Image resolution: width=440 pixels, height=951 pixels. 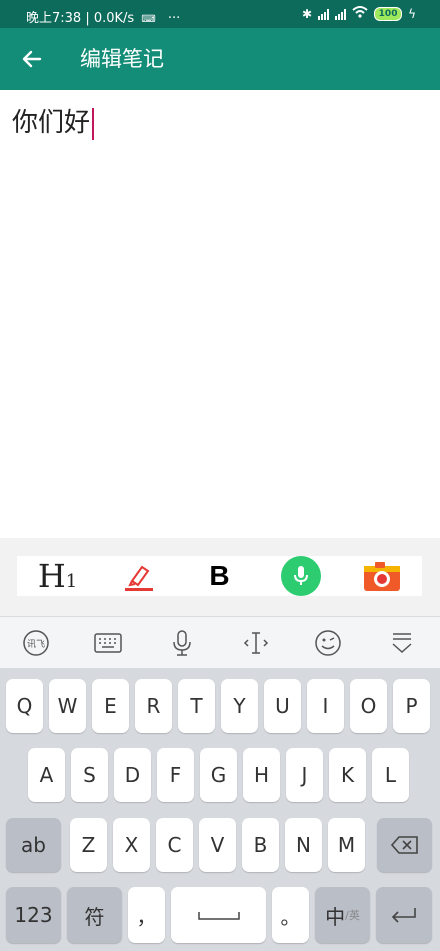 What do you see at coordinates (347, 775) in the screenshot?
I see `key-k: K` at bounding box center [347, 775].